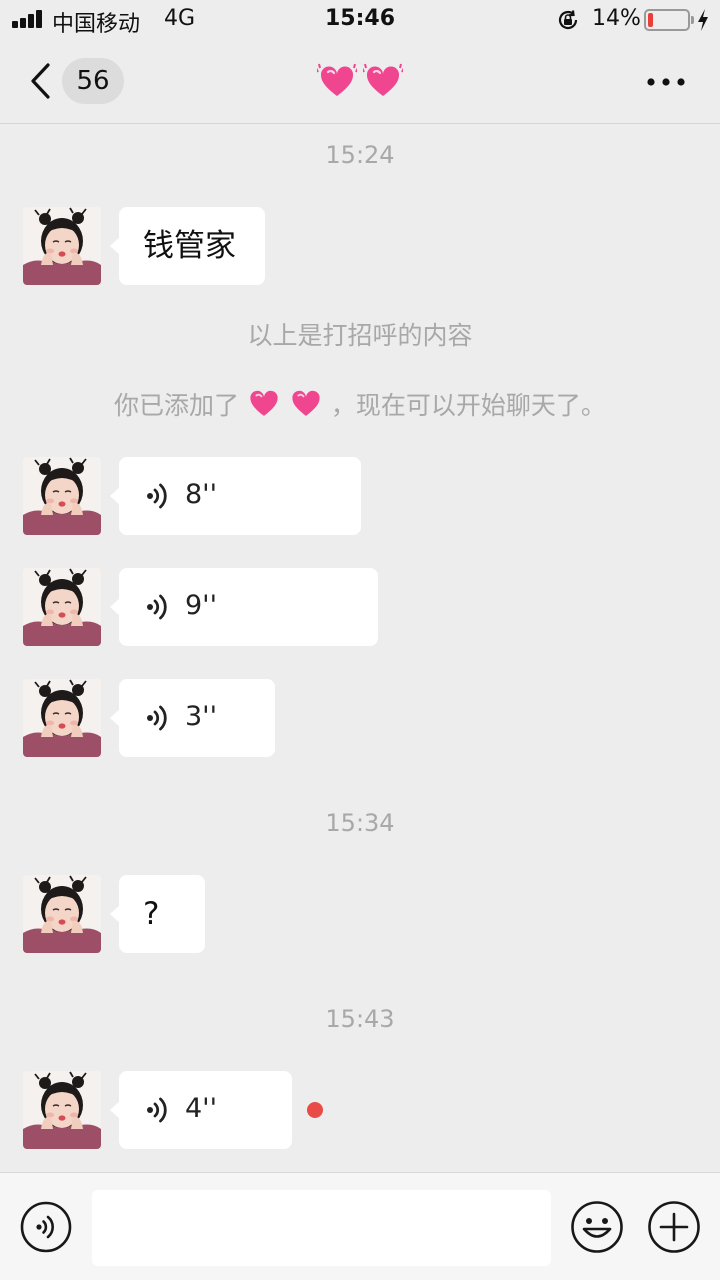 The width and height of the screenshot is (720, 1280). I want to click on voice-duration: 4'', so click(201, 1108).